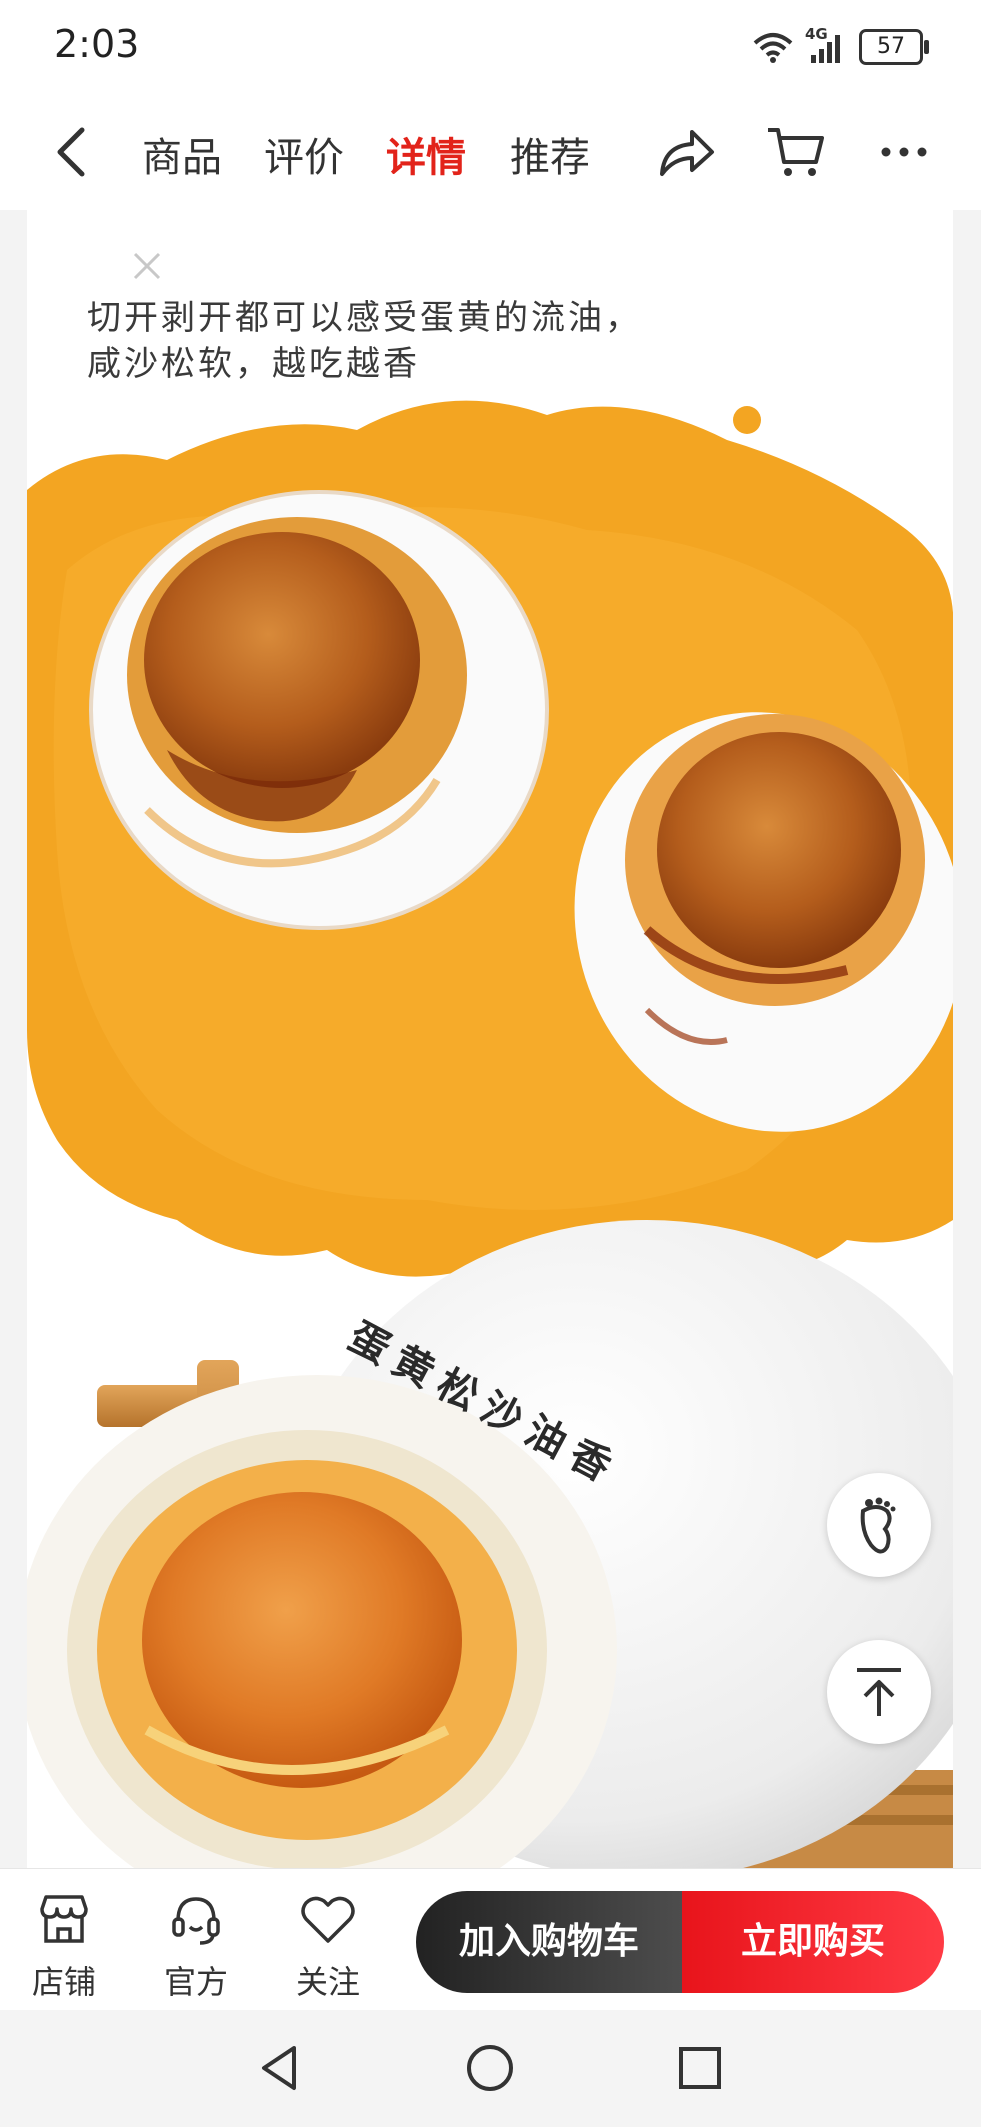 The image size is (981, 2127). I want to click on bottom-action-bar: 店铺 官方 关注 加入购物车 立即购买, so click(490, 1939).